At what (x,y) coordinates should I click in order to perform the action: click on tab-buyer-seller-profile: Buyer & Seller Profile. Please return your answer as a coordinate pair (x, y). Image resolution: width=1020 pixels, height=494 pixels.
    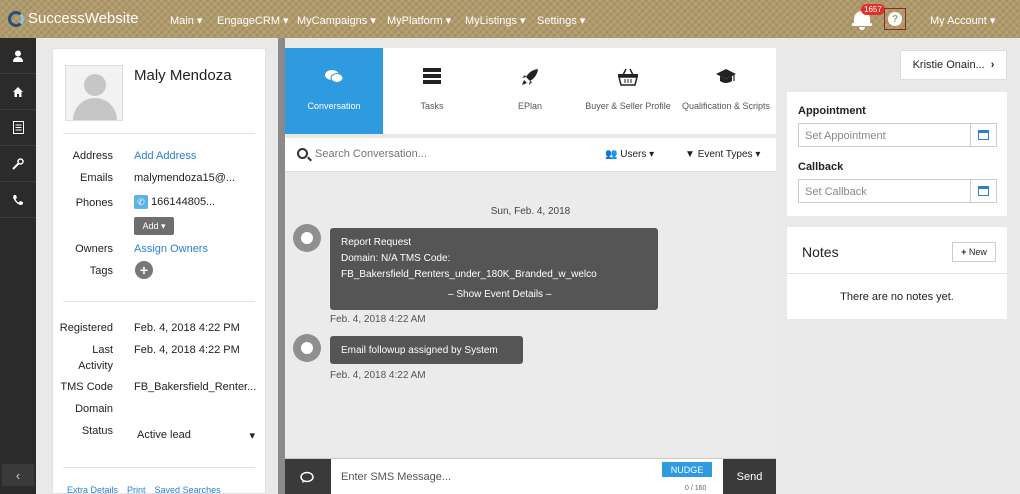
    Looking at the image, I should click on (628, 91).